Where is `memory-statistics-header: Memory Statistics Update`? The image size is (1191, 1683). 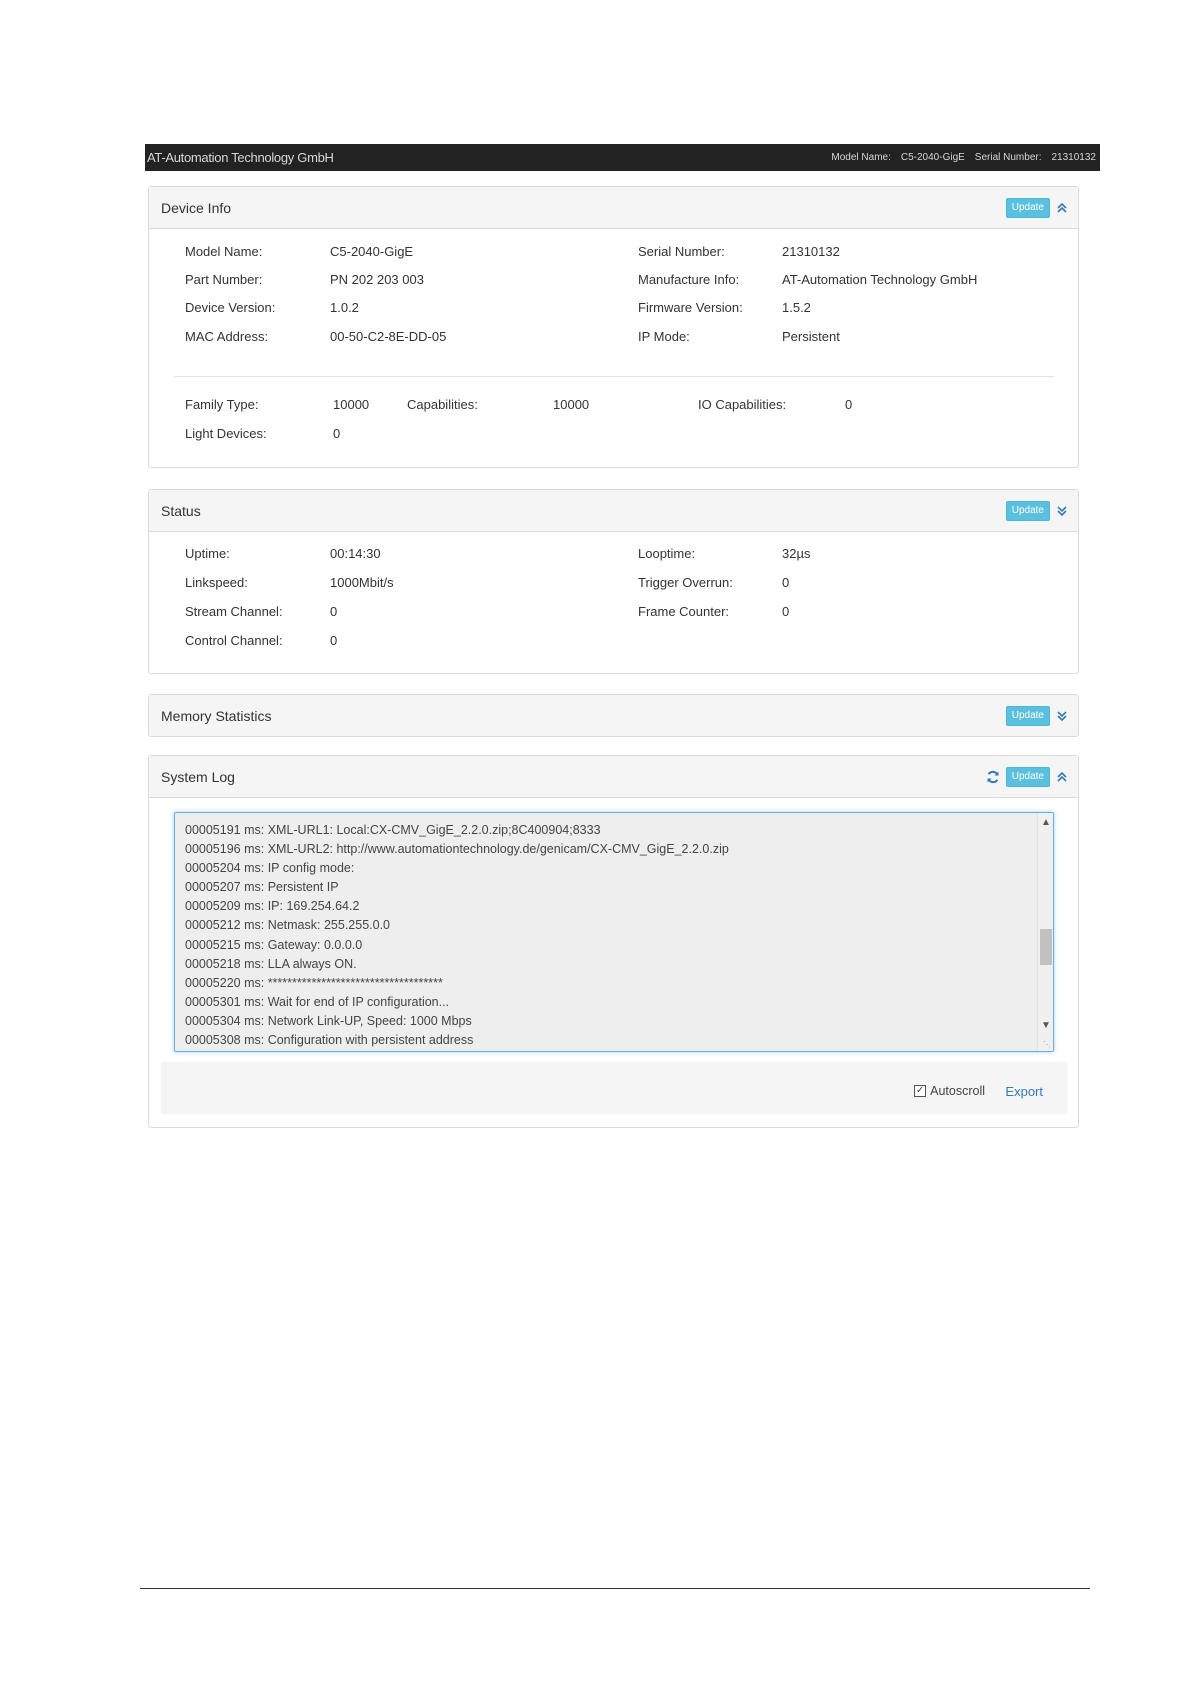 memory-statistics-header: Memory Statistics Update is located at coordinates (613, 715).